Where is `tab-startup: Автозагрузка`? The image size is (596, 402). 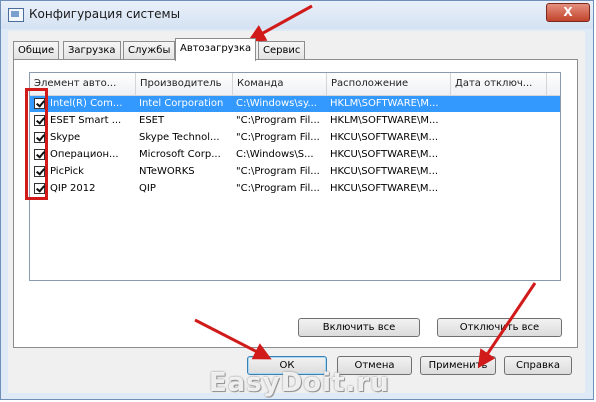
tab-startup: Автозагрузка is located at coordinates (216, 49).